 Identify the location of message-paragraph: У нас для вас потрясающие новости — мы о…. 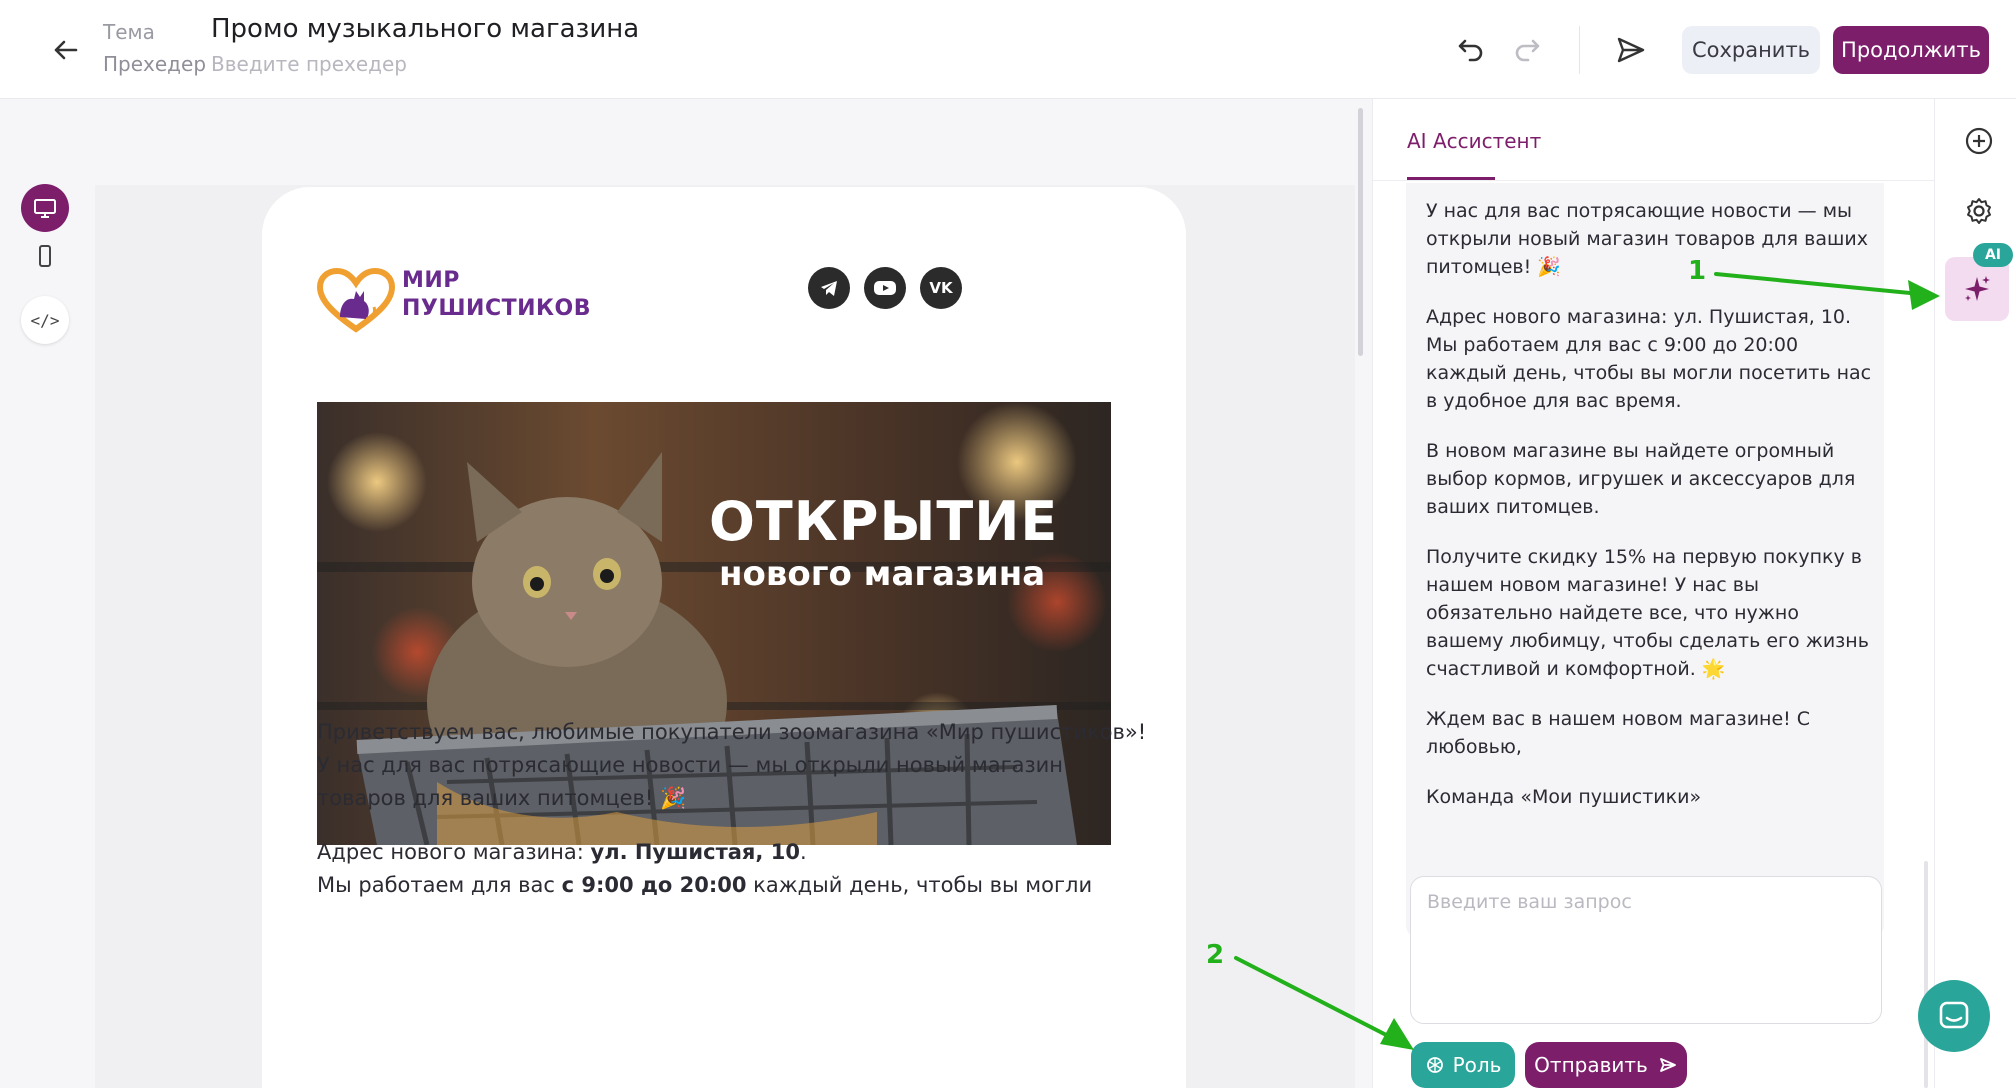
(1647, 239).